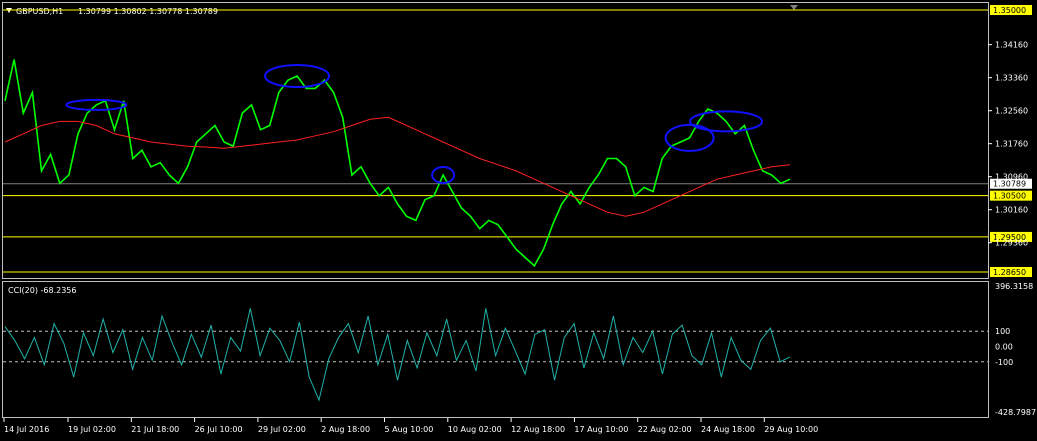 This screenshot has width=1037, height=441. Describe the element at coordinates (345, 429) in the screenshot. I see `x-tick-label: 2 Aug 18:00` at that location.